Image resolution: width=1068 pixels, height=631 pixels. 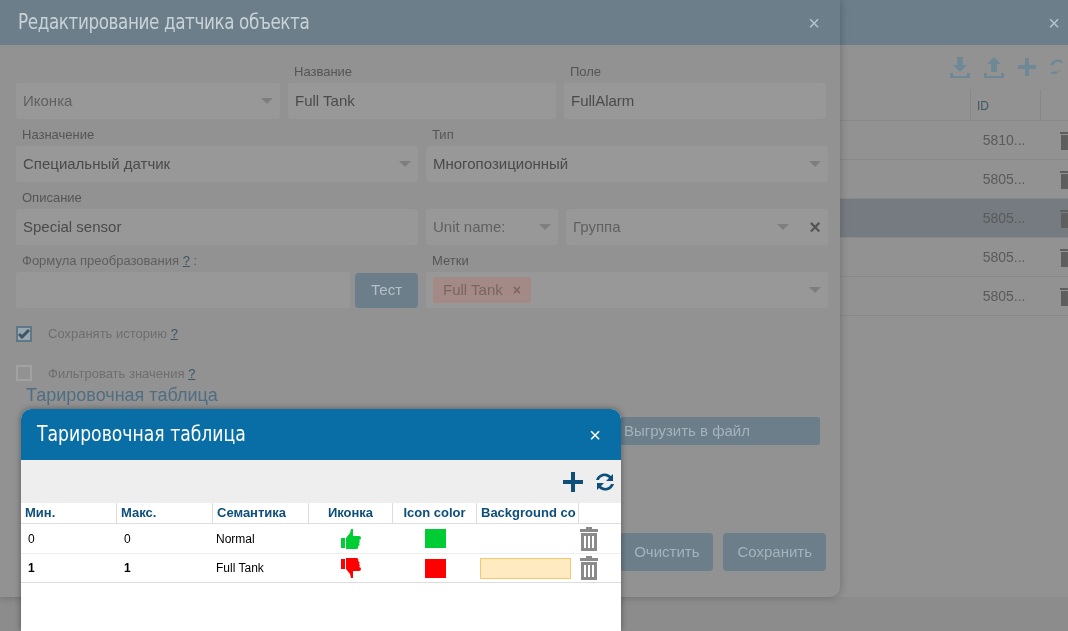 What do you see at coordinates (235, 539) in the screenshot?
I see `table-cell-text: Normal` at bounding box center [235, 539].